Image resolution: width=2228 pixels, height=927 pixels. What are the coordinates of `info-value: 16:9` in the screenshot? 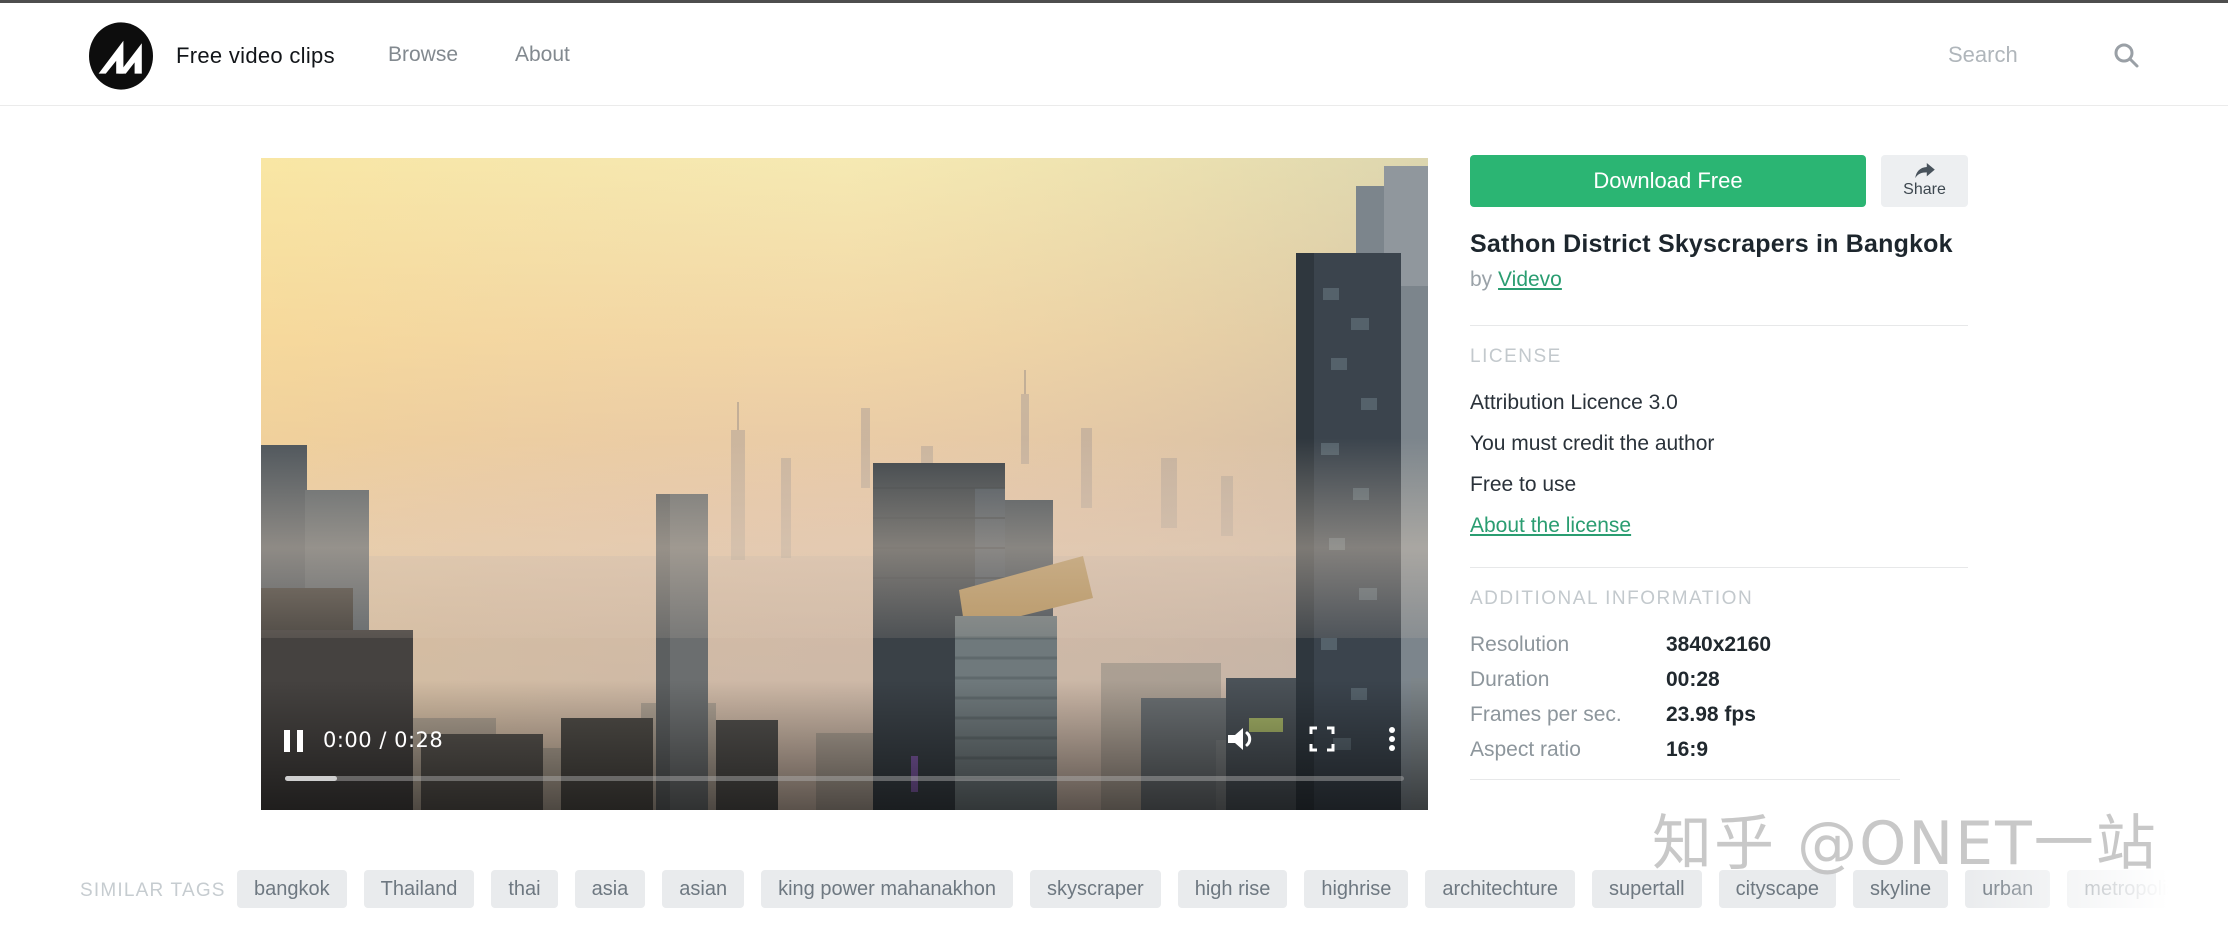 It's located at (1687, 749).